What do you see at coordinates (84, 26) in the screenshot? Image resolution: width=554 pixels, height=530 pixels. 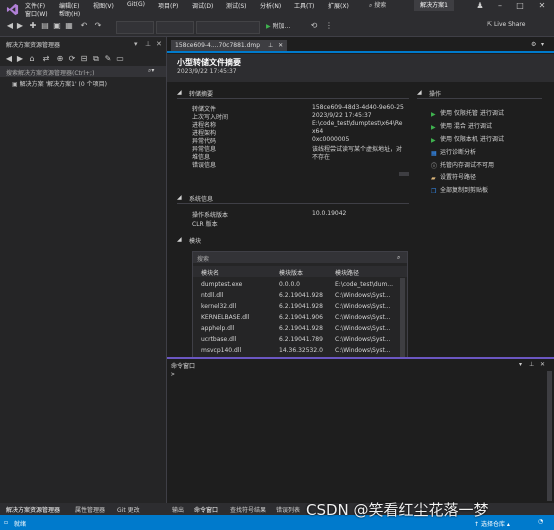 I see `undo-icon: ↶` at bounding box center [84, 26].